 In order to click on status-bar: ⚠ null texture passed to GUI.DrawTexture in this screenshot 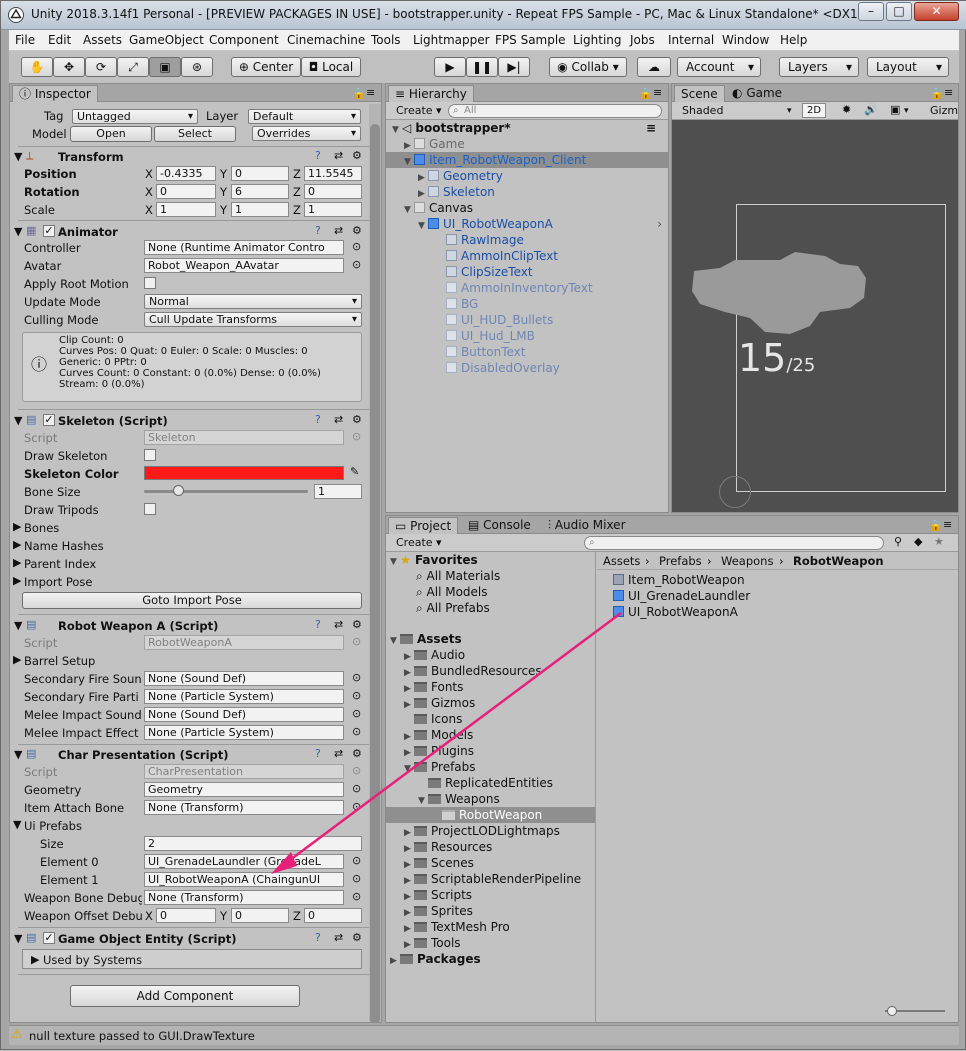, I will do `click(484, 1035)`.